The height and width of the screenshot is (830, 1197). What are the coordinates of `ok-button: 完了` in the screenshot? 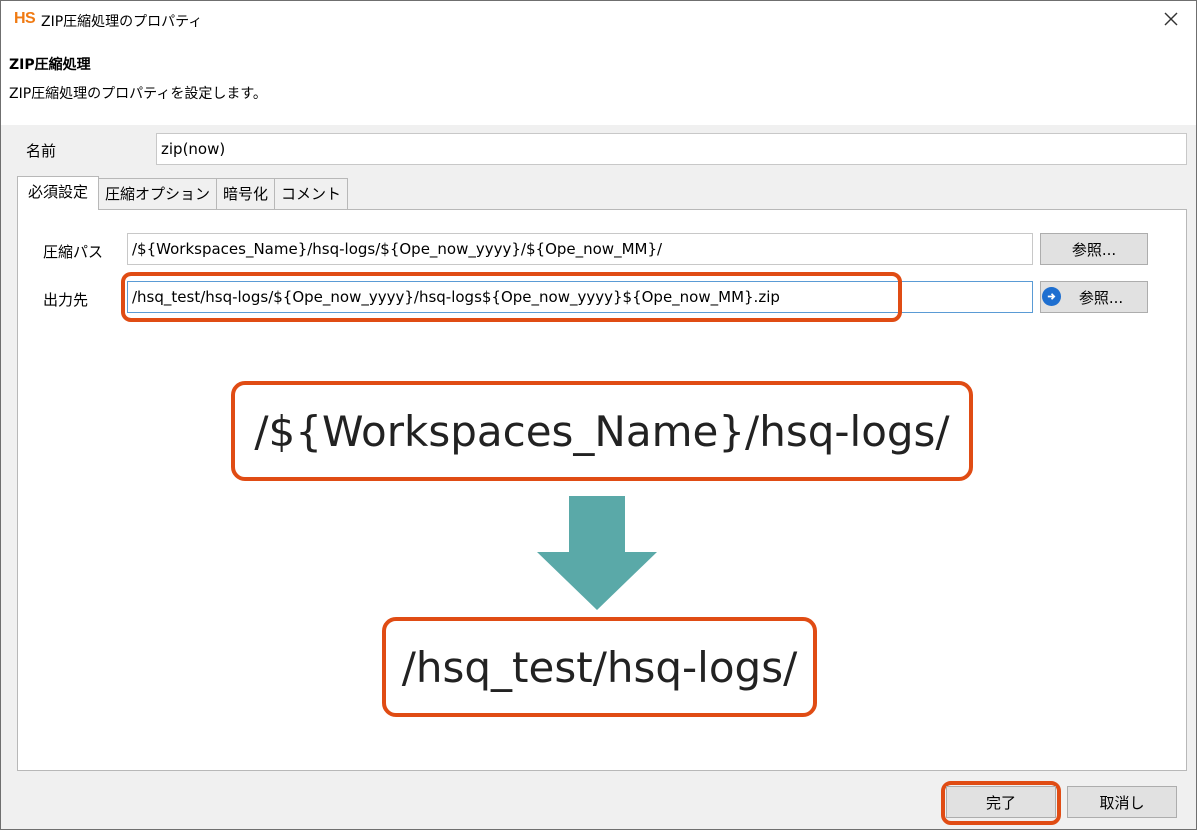 It's located at (1001, 802).